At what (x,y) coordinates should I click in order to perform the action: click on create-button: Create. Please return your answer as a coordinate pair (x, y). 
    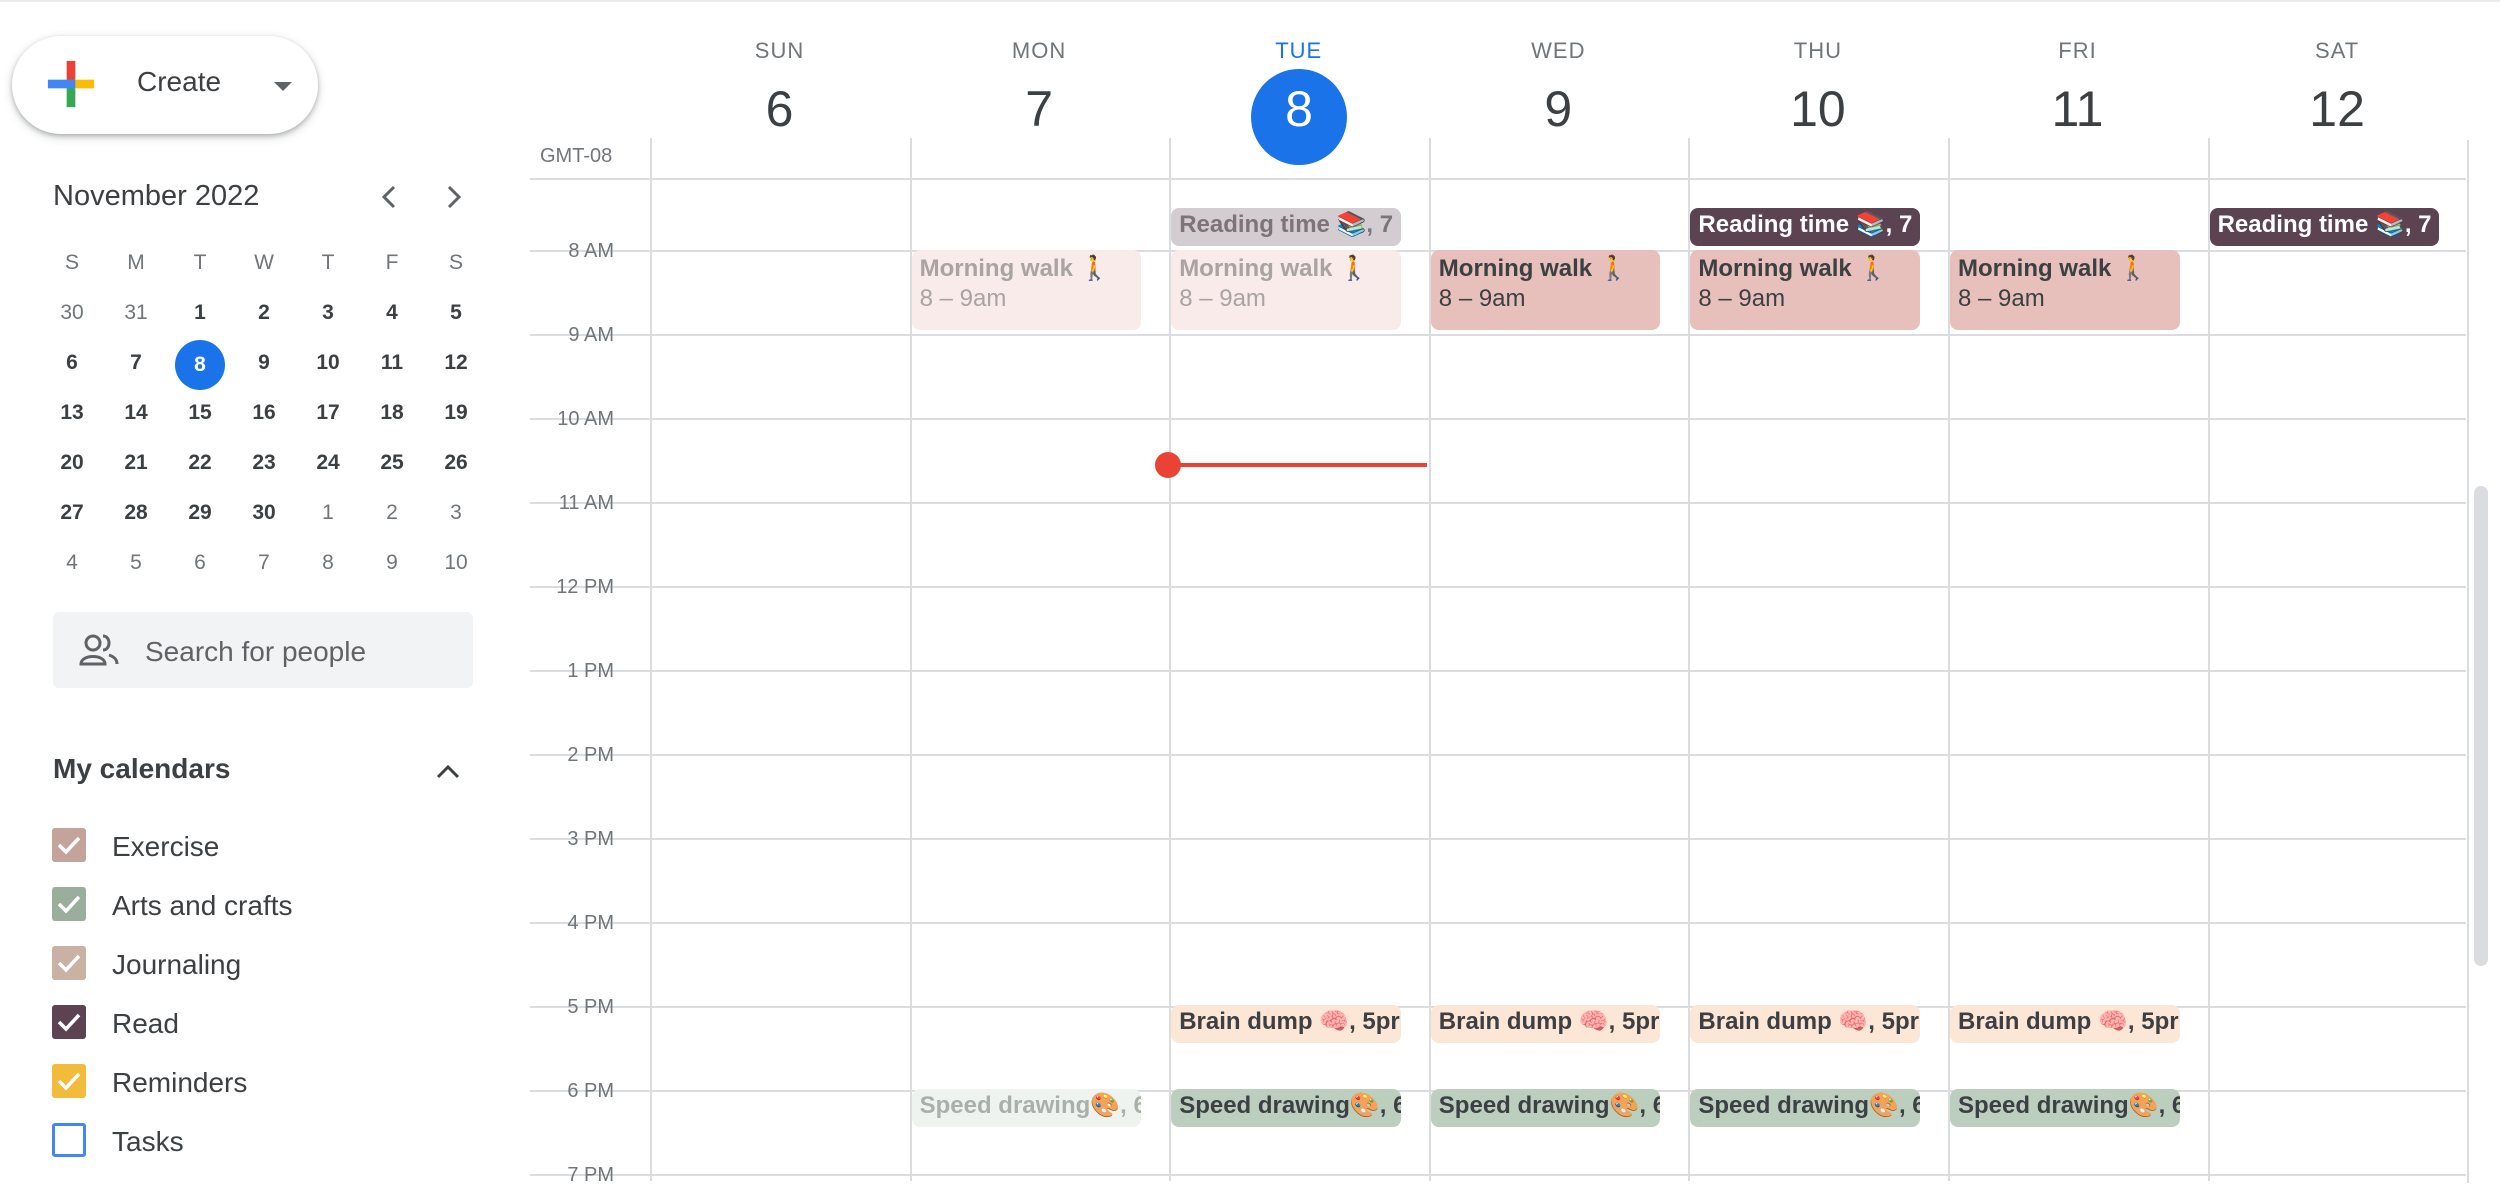
    Looking at the image, I should click on (165, 85).